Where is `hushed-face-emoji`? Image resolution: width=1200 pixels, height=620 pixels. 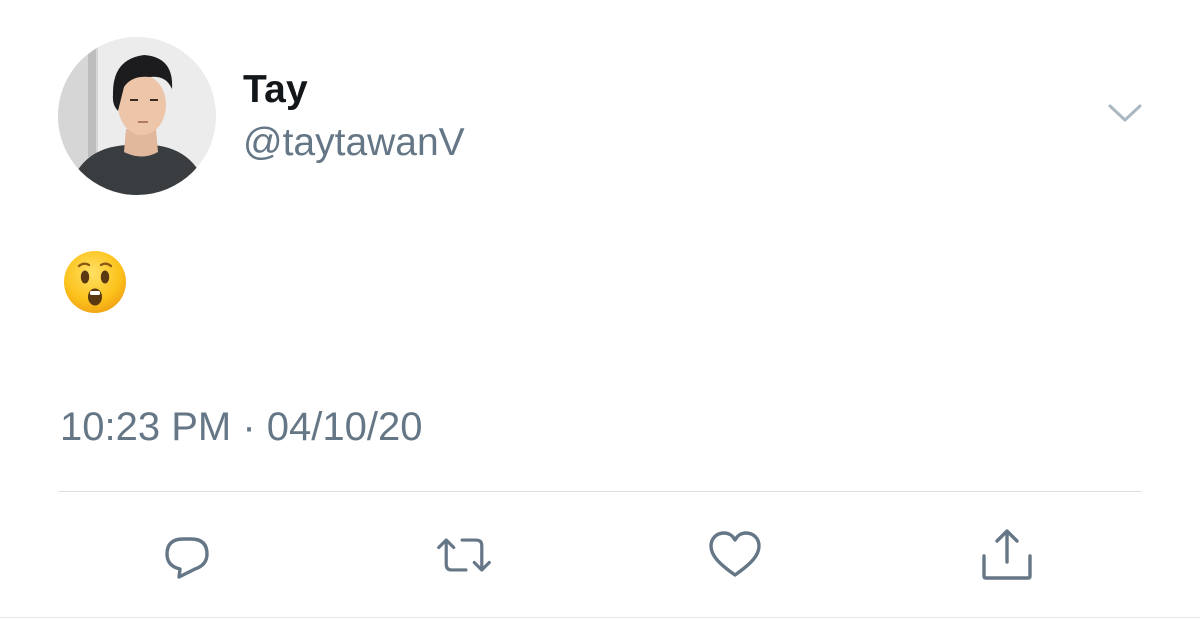
hushed-face-emoji is located at coordinates (95, 282).